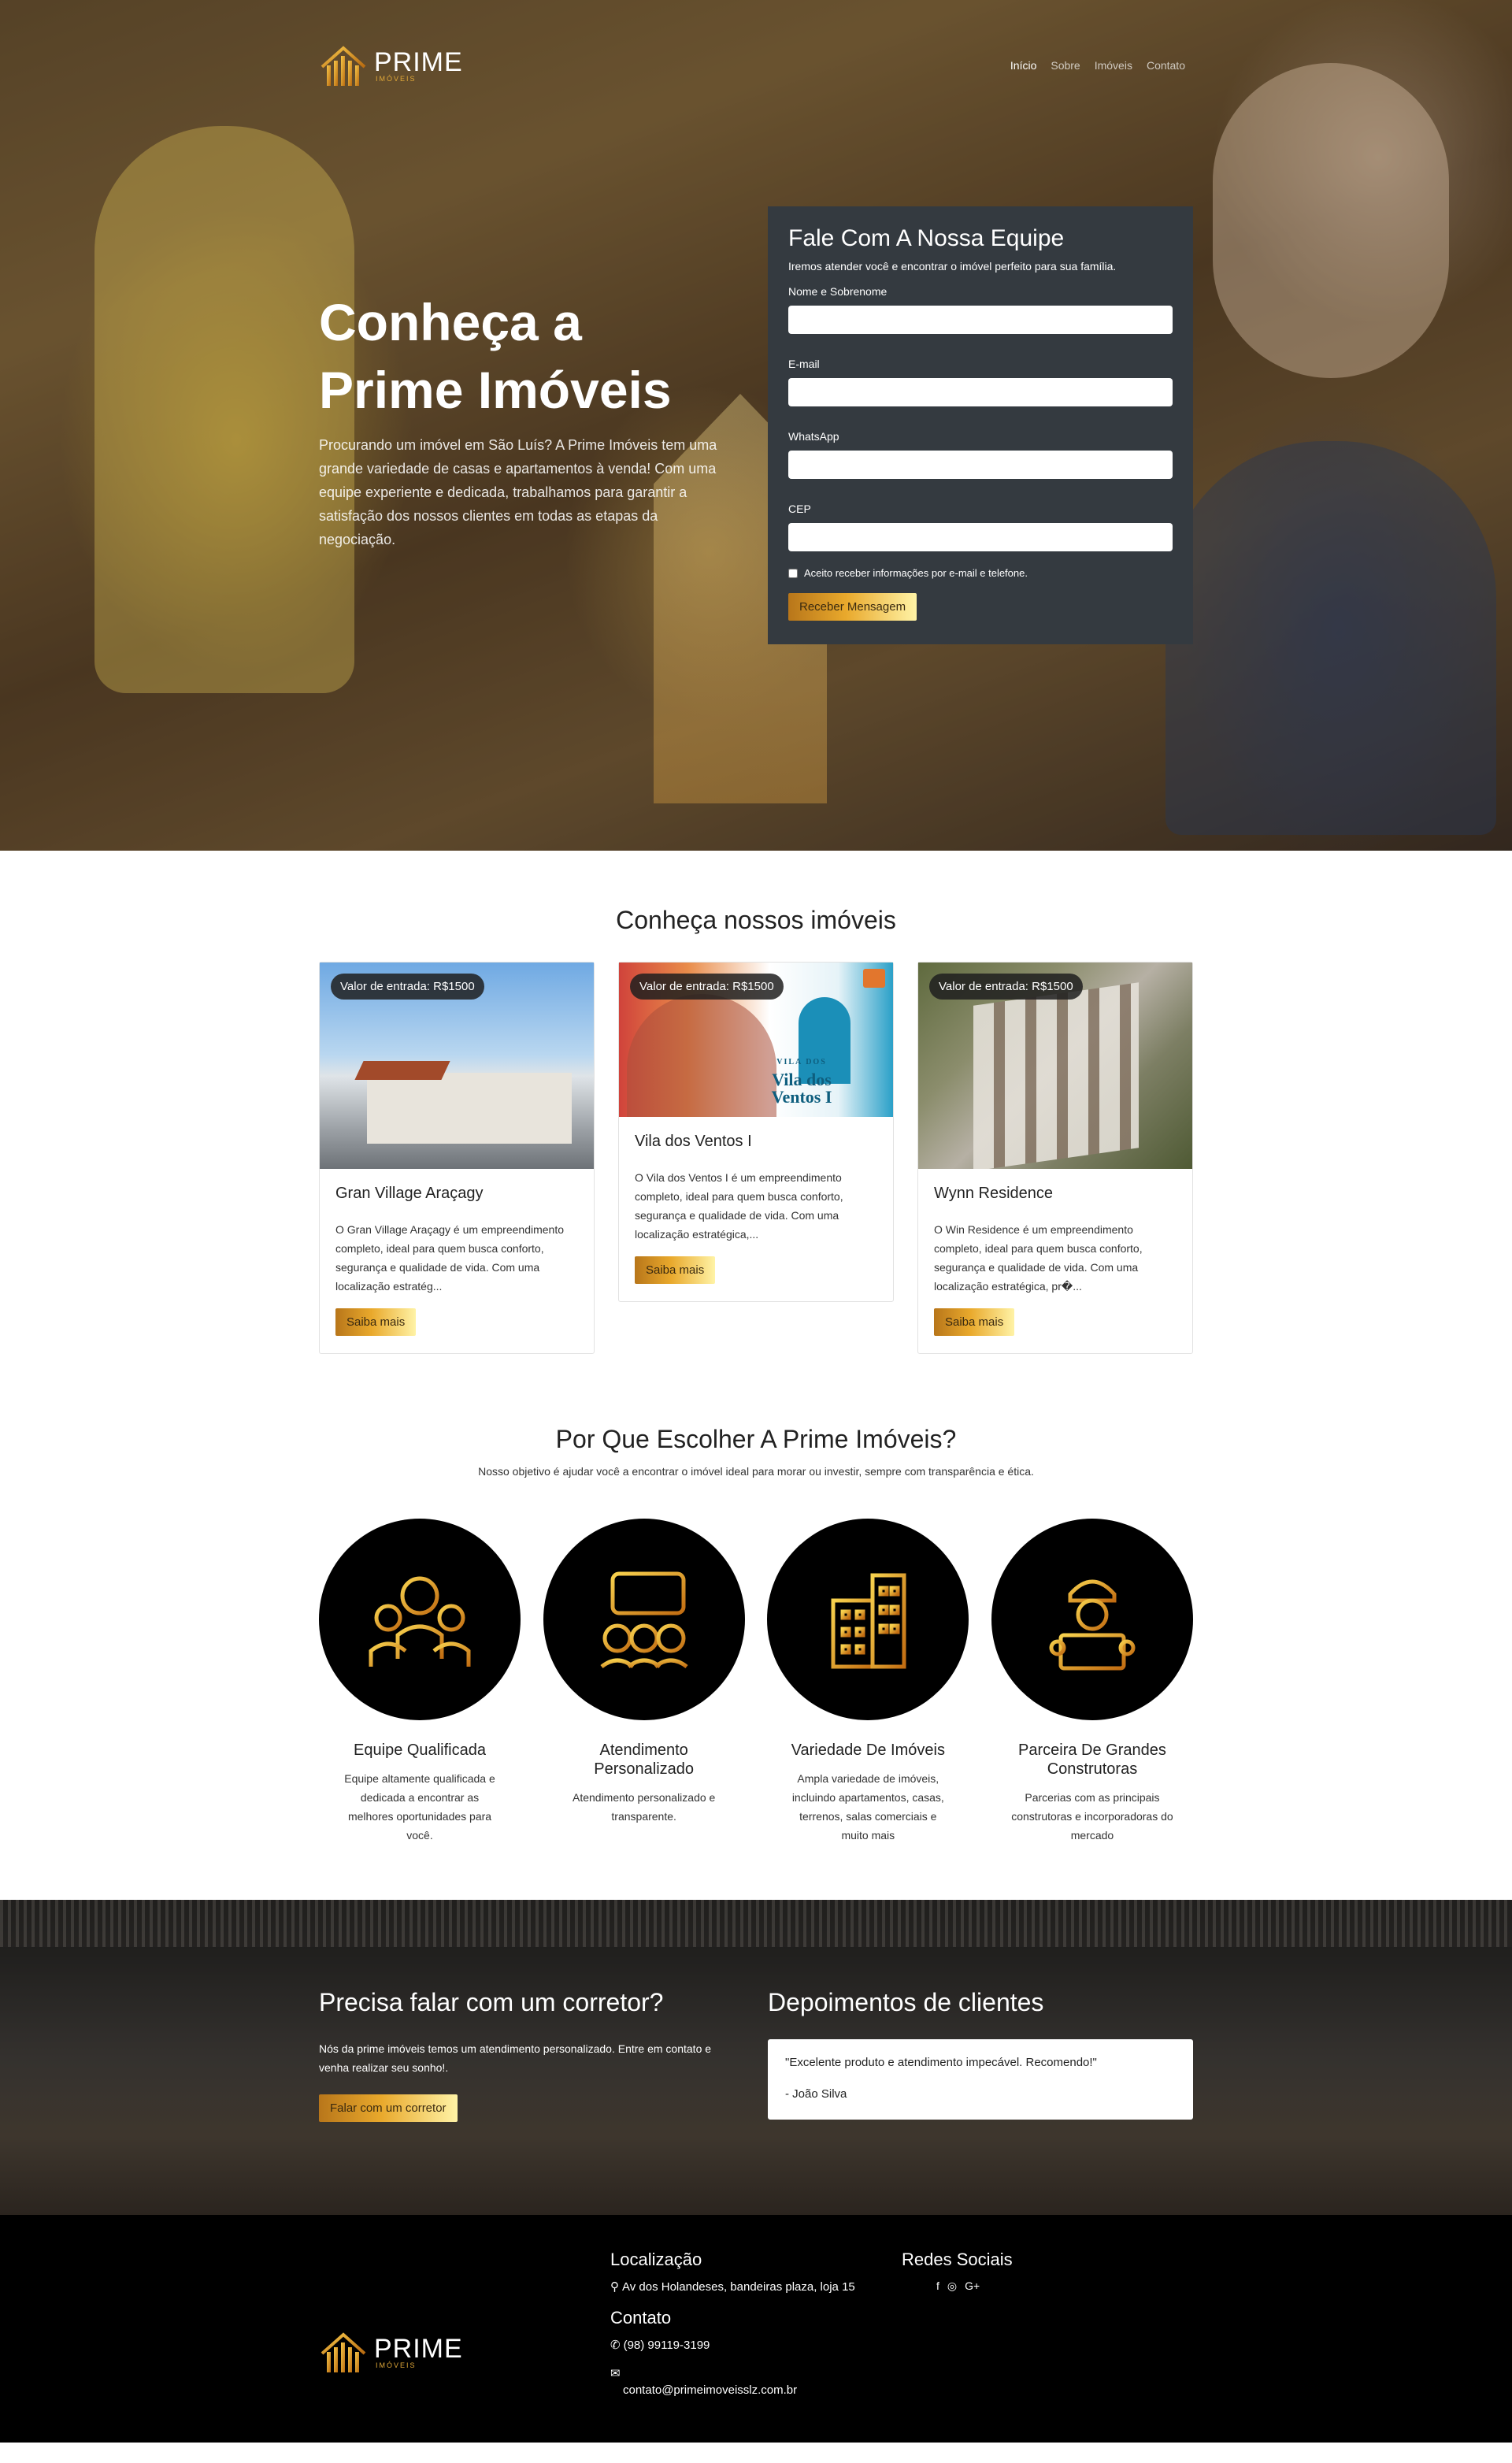 Image resolution: width=1512 pixels, height=2463 pixels. I want to click on form-title: Fale Com A Nossa Equipe, so click(926, 238).